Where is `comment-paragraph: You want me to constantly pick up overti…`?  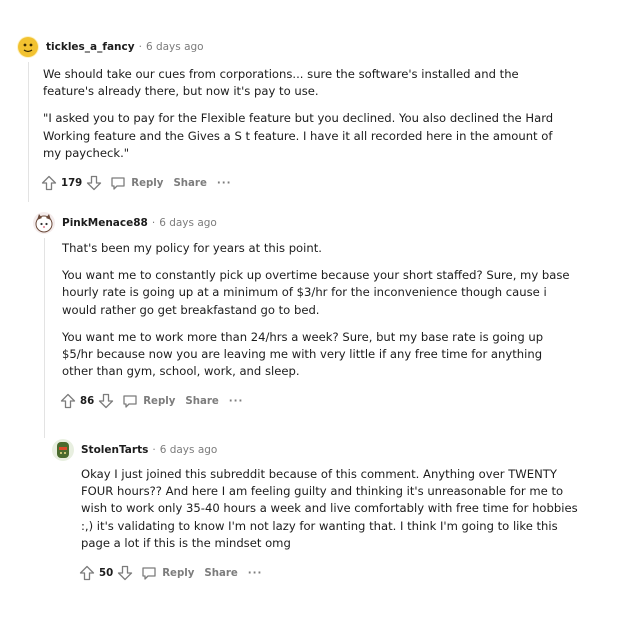
comment-paragraph: You want me to constantly pick up overti… is located at coordinates (316, 292).